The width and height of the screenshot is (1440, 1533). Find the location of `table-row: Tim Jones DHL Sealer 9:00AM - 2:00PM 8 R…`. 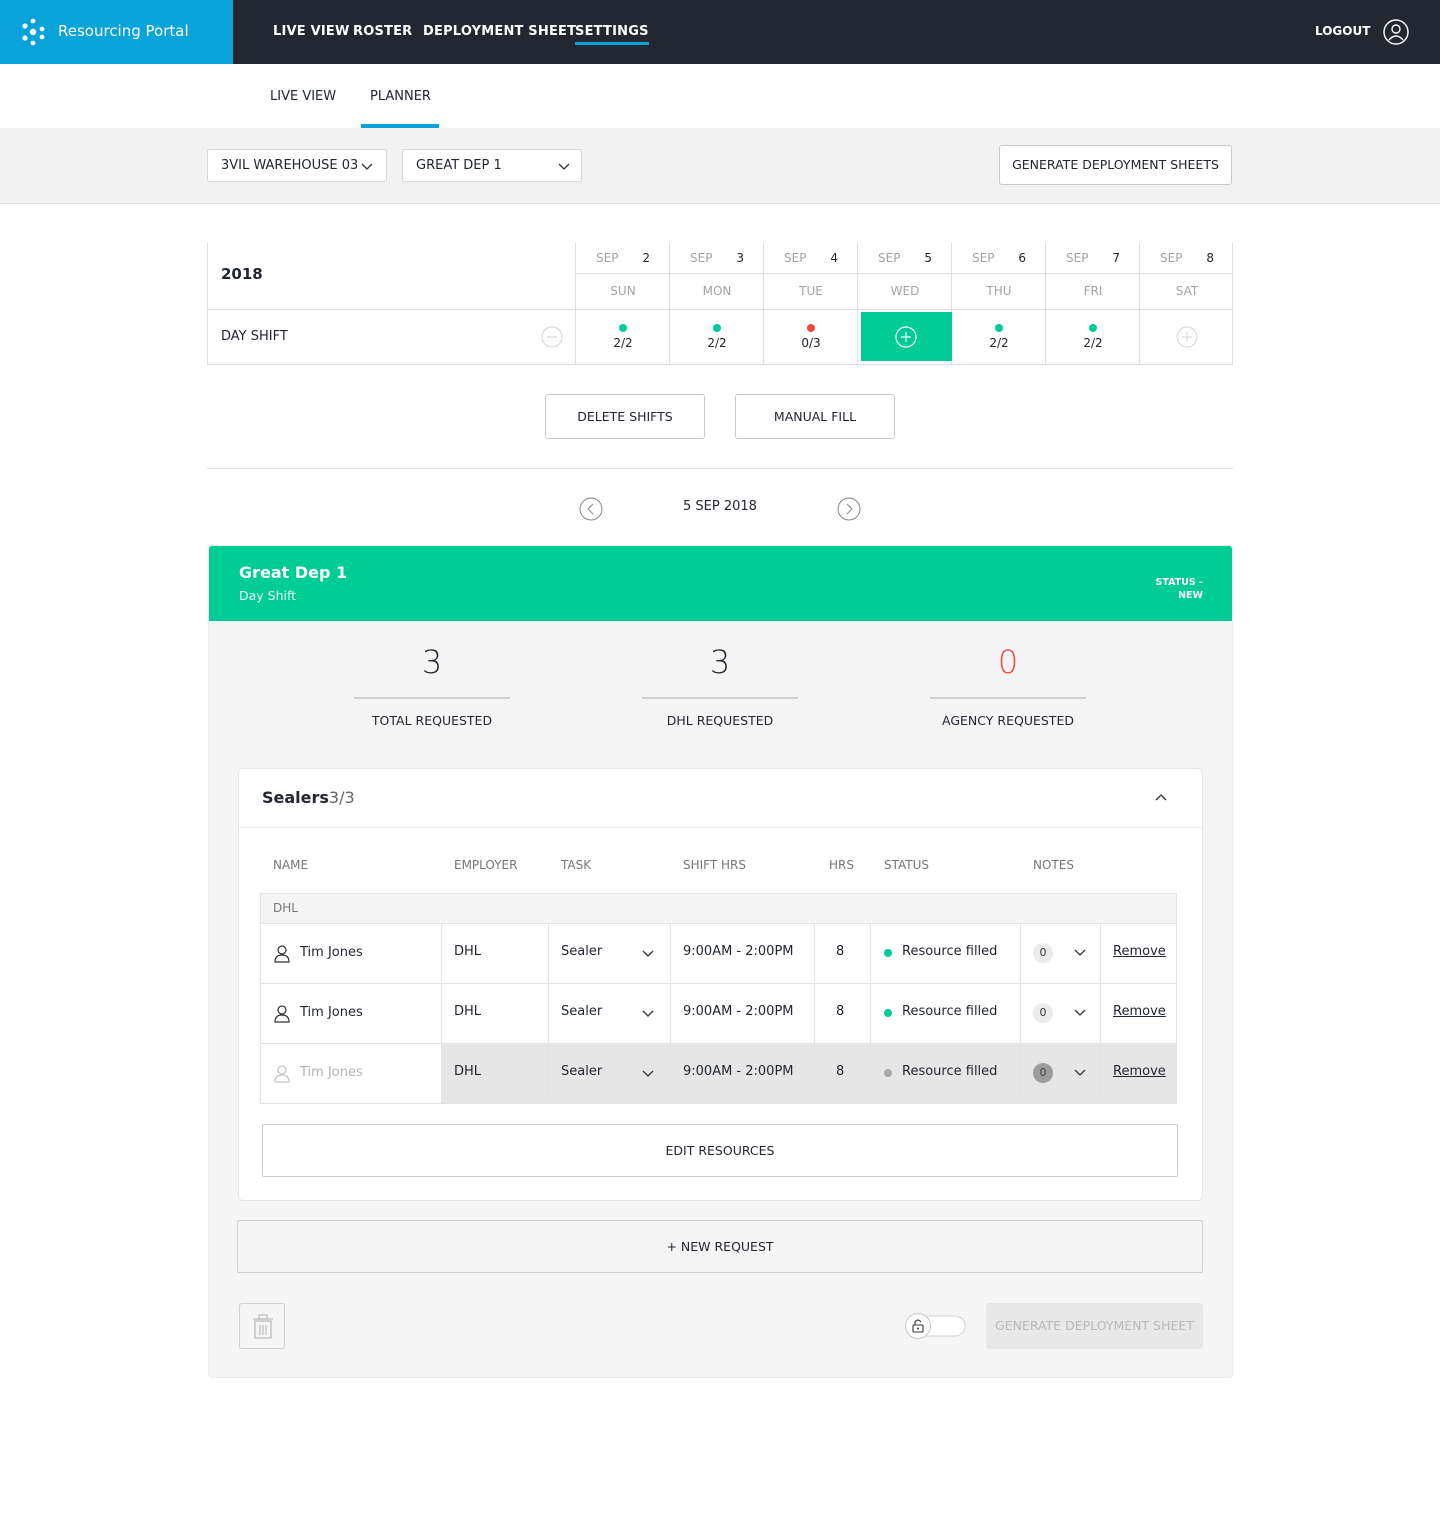

table-row: Tim Jones DHL Sealer 9:00AM - 2:00PM 8 R… is located at coordinates (718, 1014).